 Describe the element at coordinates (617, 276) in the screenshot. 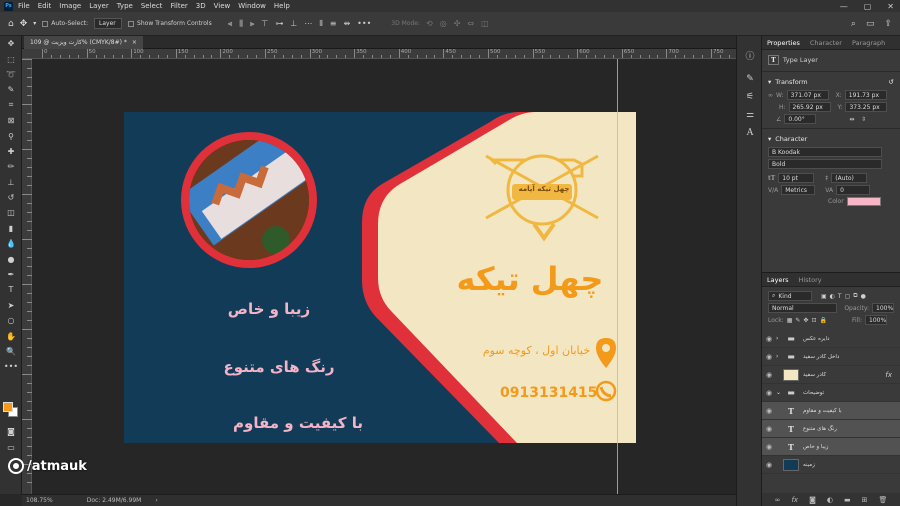

I see `guide-line` at that location.